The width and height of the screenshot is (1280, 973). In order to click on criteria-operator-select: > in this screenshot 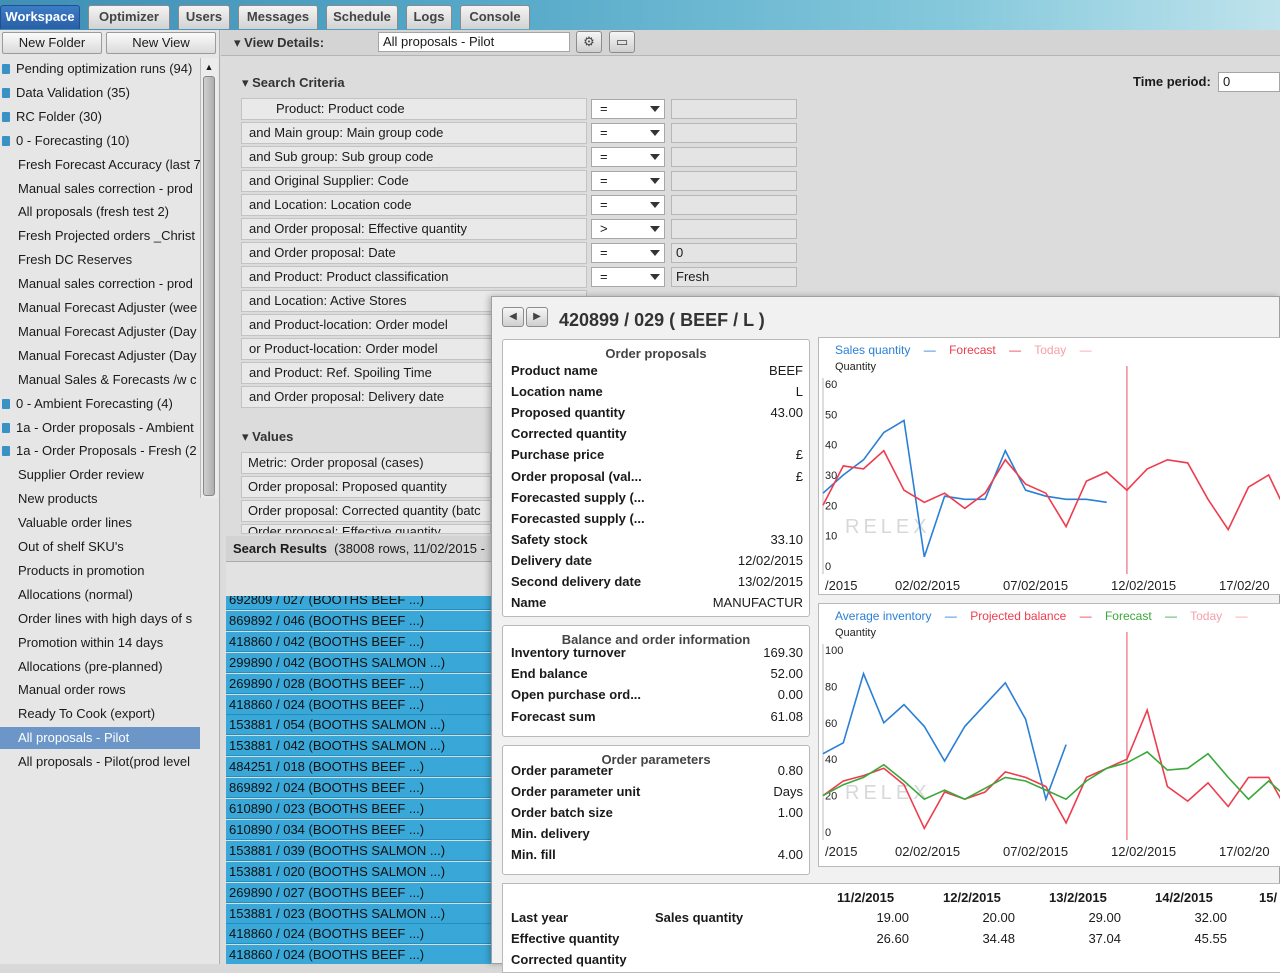, I will do `click(628, 229)`.